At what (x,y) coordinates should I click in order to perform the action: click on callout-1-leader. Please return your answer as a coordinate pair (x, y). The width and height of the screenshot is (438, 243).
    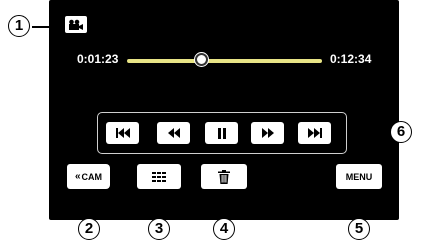
    Looking at the image, I should click on (48, 27).